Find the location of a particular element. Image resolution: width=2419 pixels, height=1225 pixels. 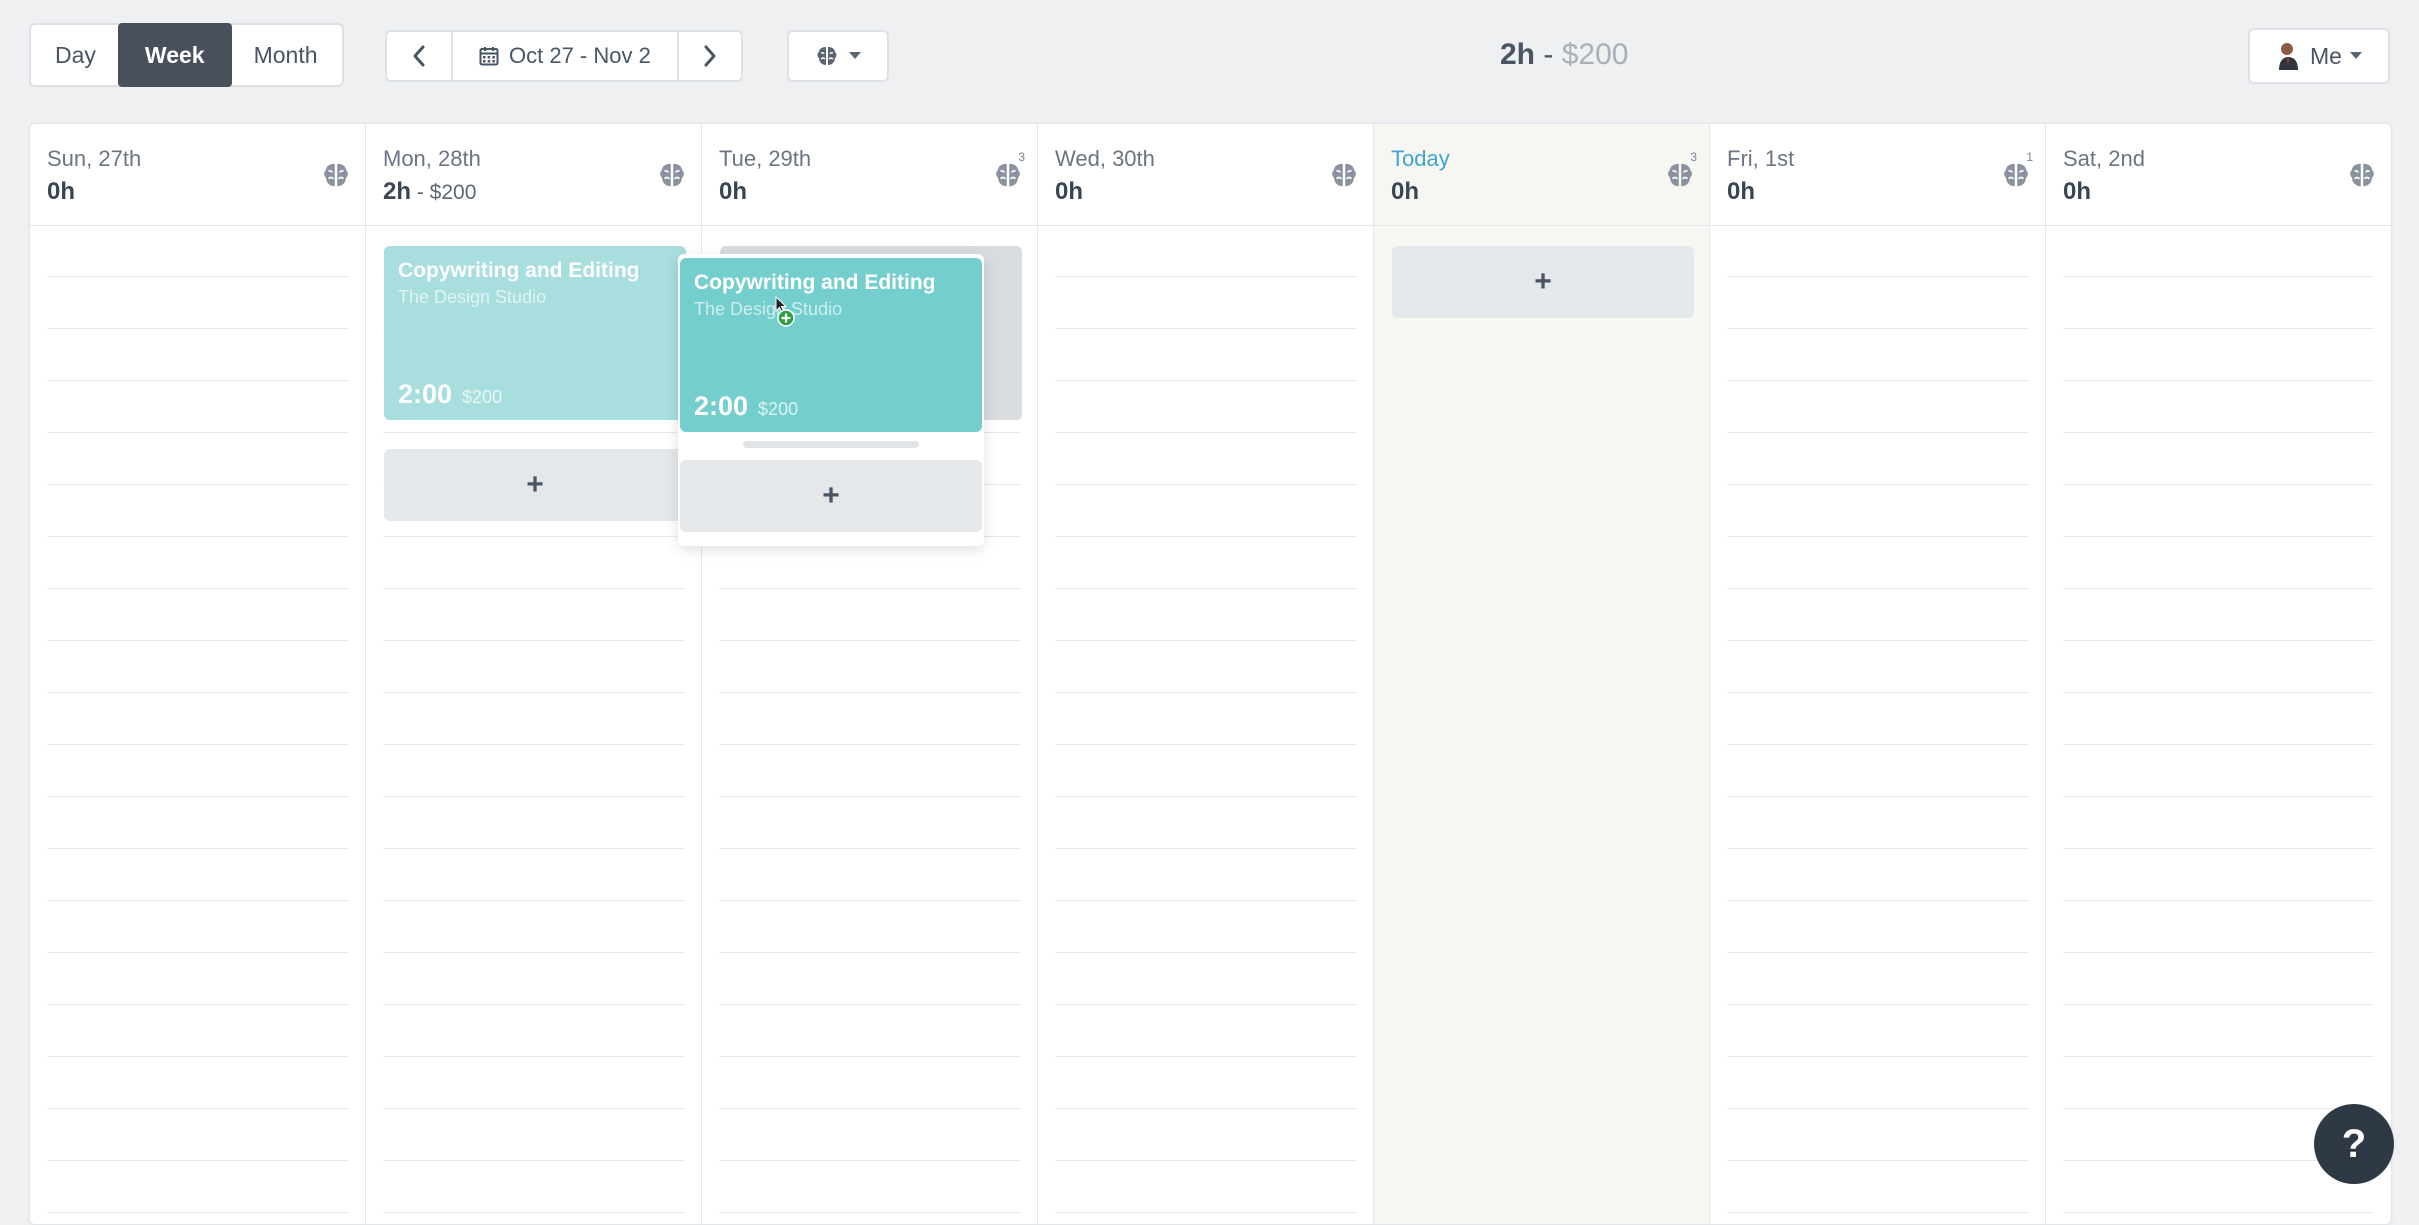

day-name: Sat, 2nd is located at coordinates (2104, 158).